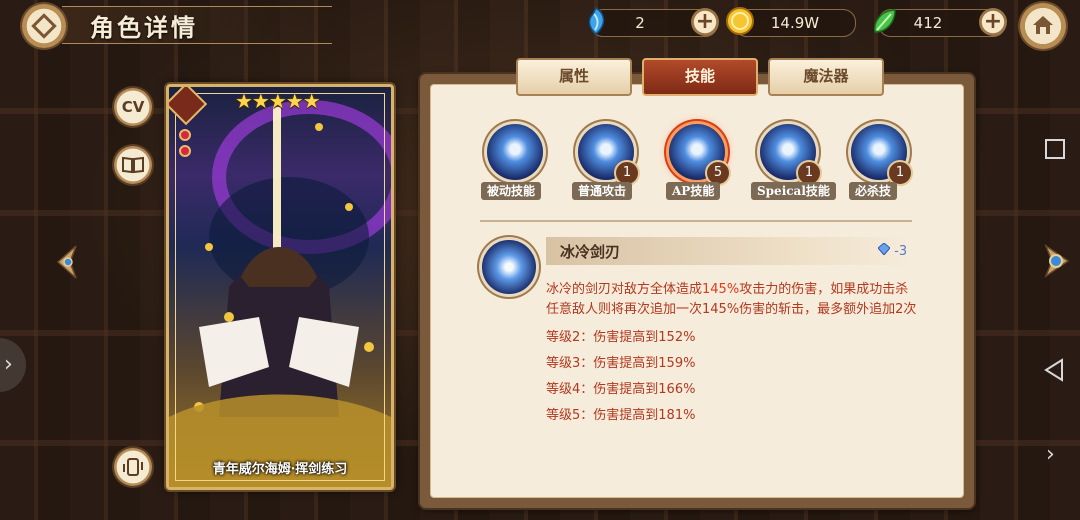  I want to click on add-crystal-button: +, so click(705, 22).